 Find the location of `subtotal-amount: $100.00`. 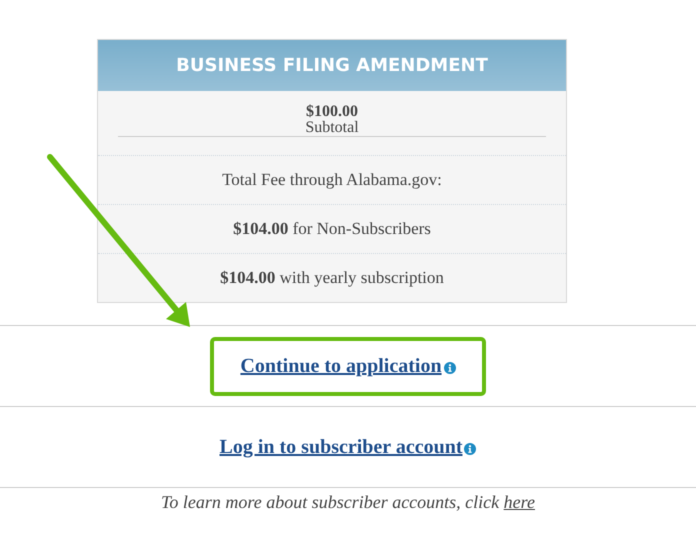

subtotal-amount: $100.00 is located at coordinates (332, 112).